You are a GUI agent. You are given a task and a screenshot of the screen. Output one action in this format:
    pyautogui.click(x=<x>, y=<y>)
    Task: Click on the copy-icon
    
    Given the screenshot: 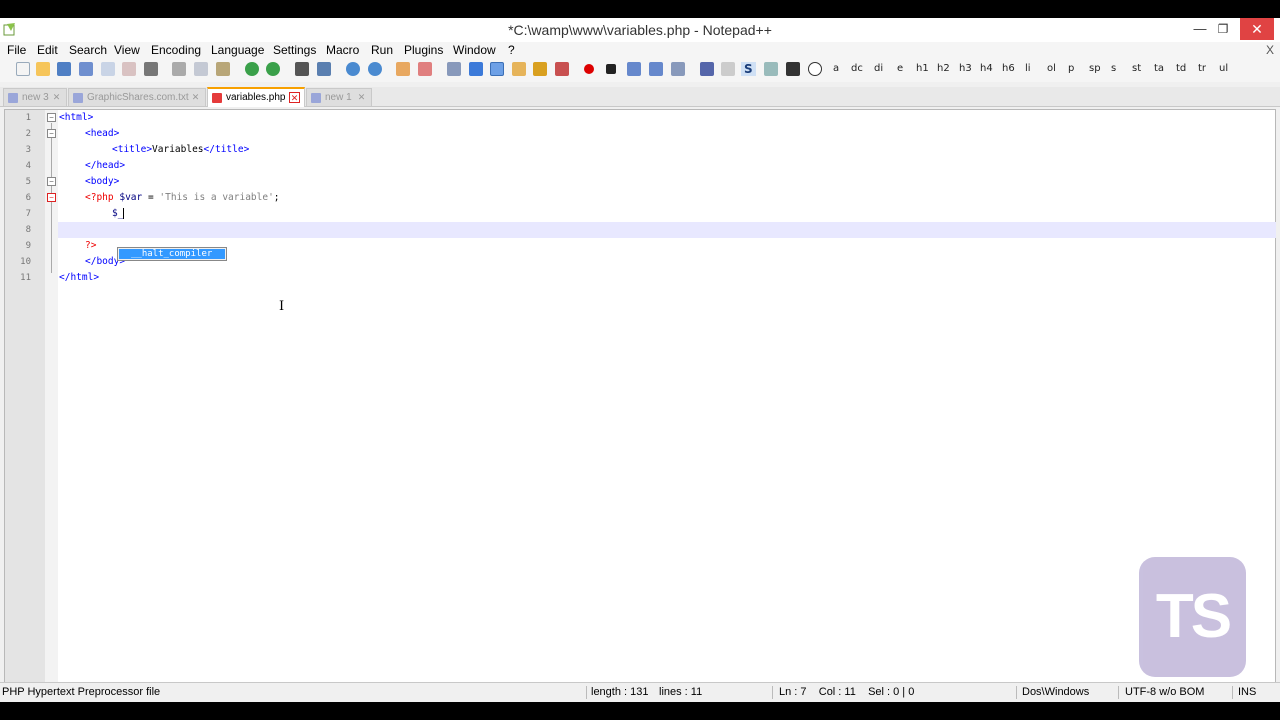 What is the action you would take?
    pyautogui.click(x=201, y=69)
    